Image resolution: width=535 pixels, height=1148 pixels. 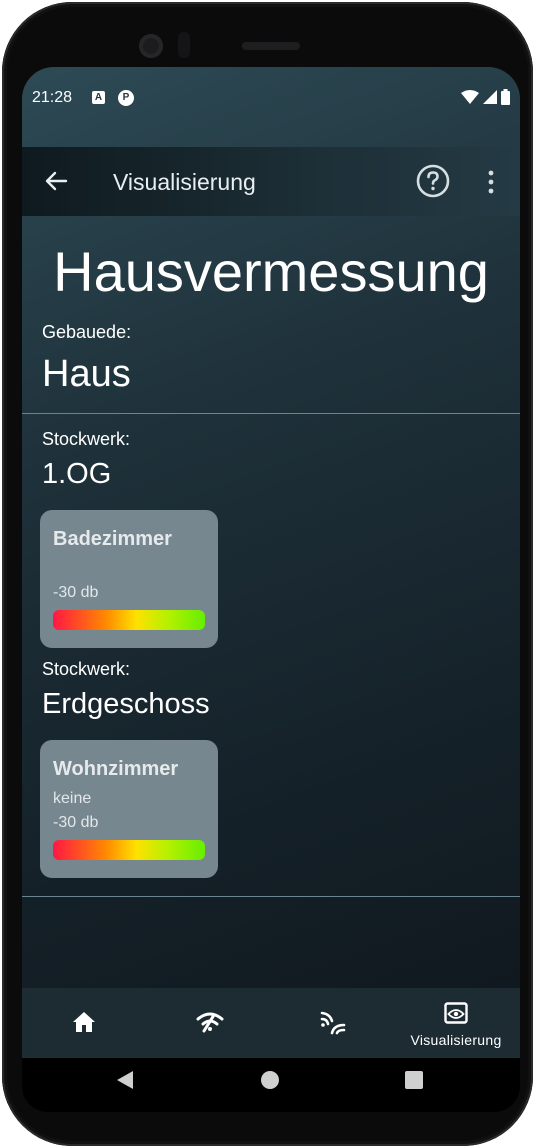 I want to click on back-arrow-icon, so click(x=56, y=181).